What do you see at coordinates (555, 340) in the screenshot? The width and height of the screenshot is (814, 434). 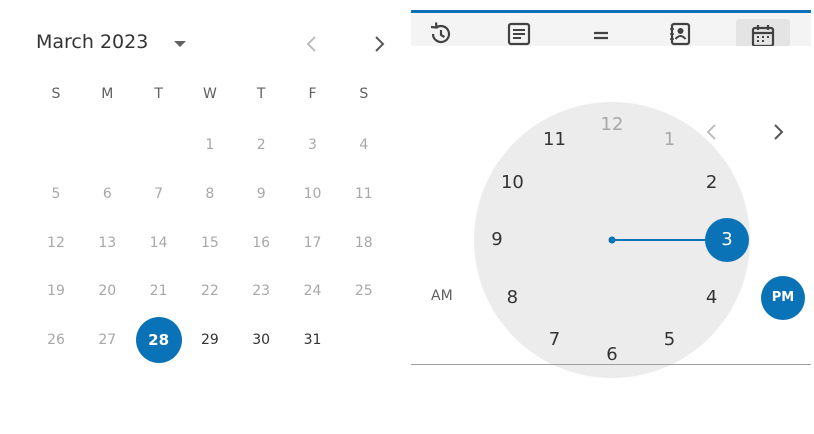 I see `hour-option: 7` at bounding box center [555, 340].